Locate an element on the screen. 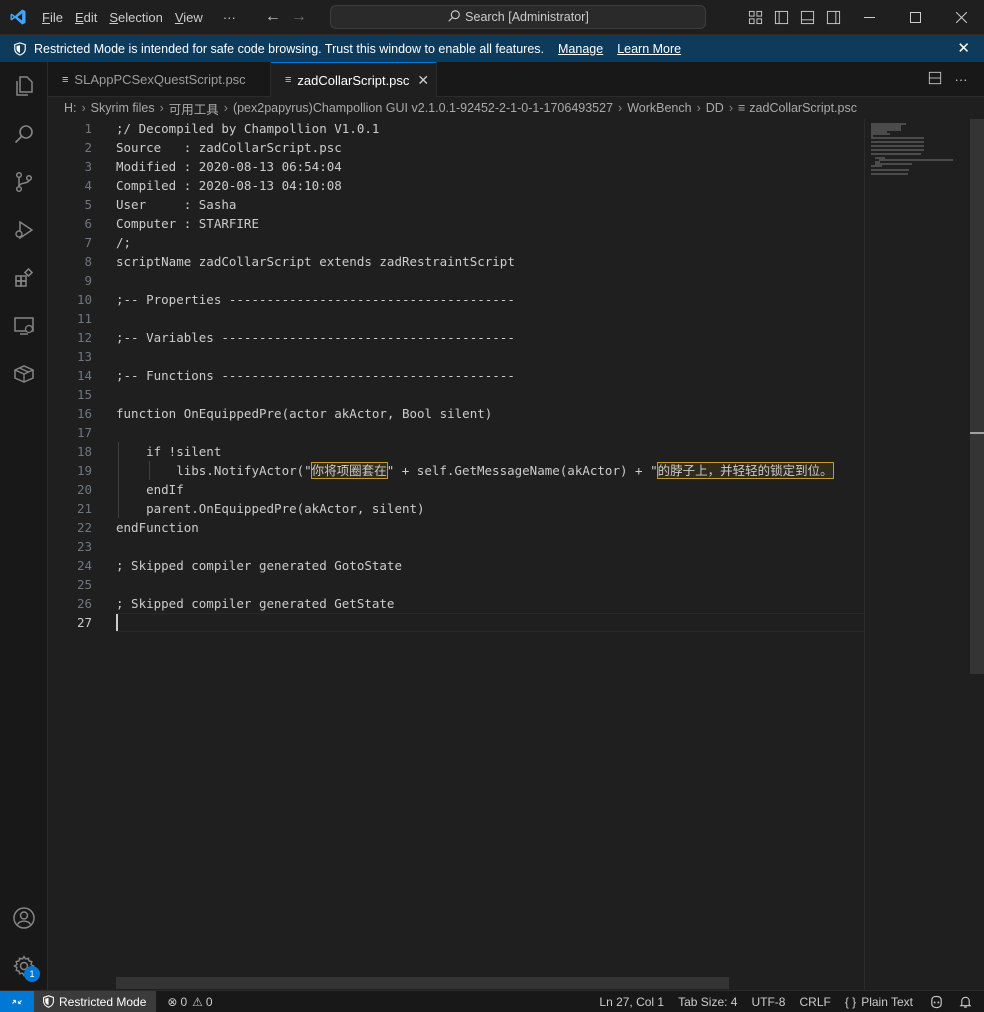 Image resolution: width=984 pixels, height=1012 pixels. toggle-panel-icon is located at coordinates (807, 17).